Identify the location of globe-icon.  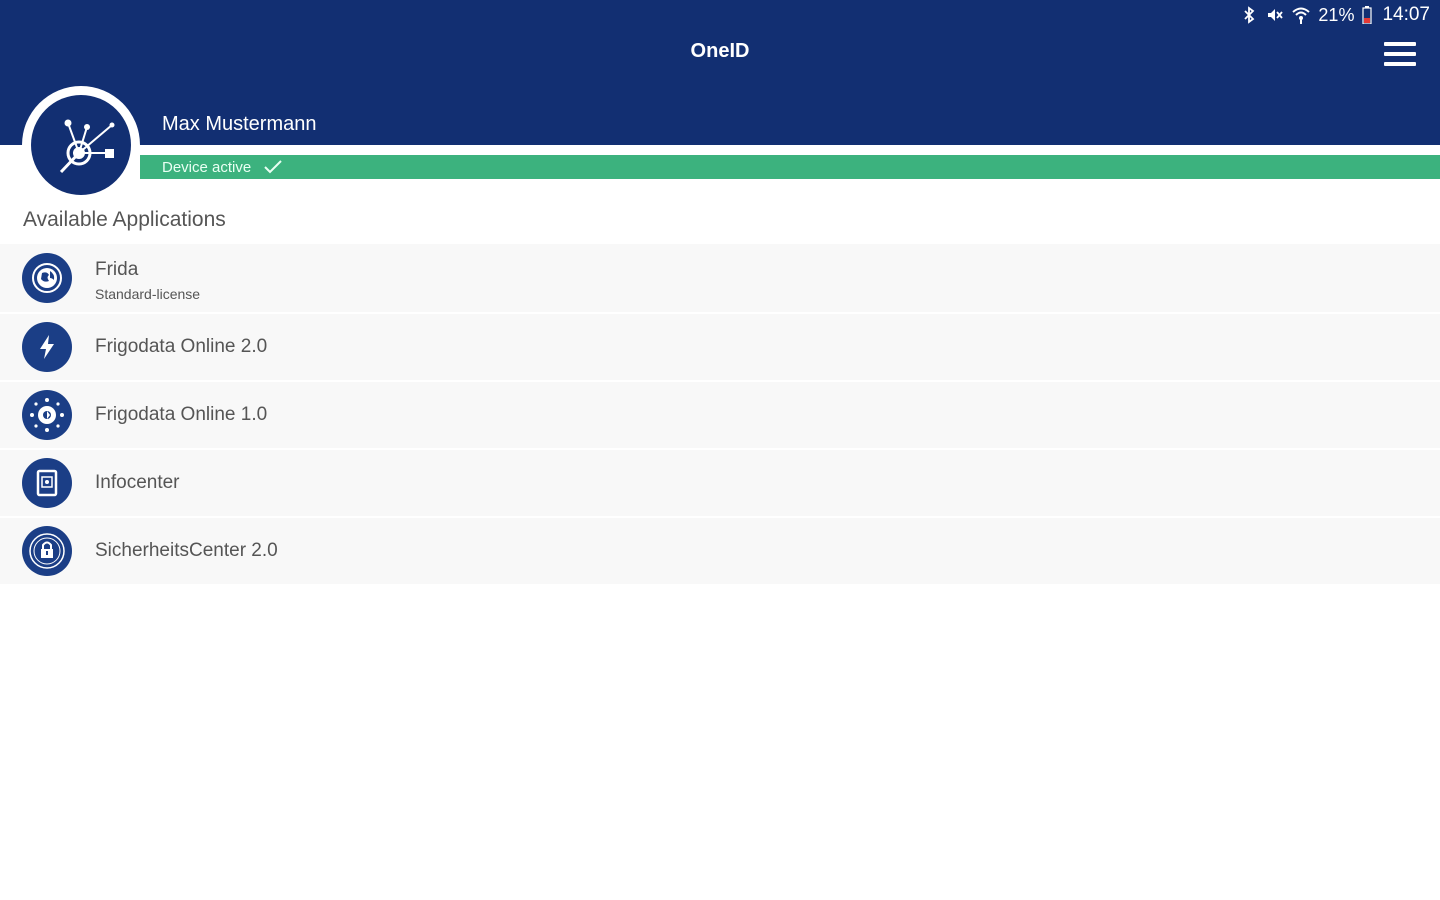
(47, 278).